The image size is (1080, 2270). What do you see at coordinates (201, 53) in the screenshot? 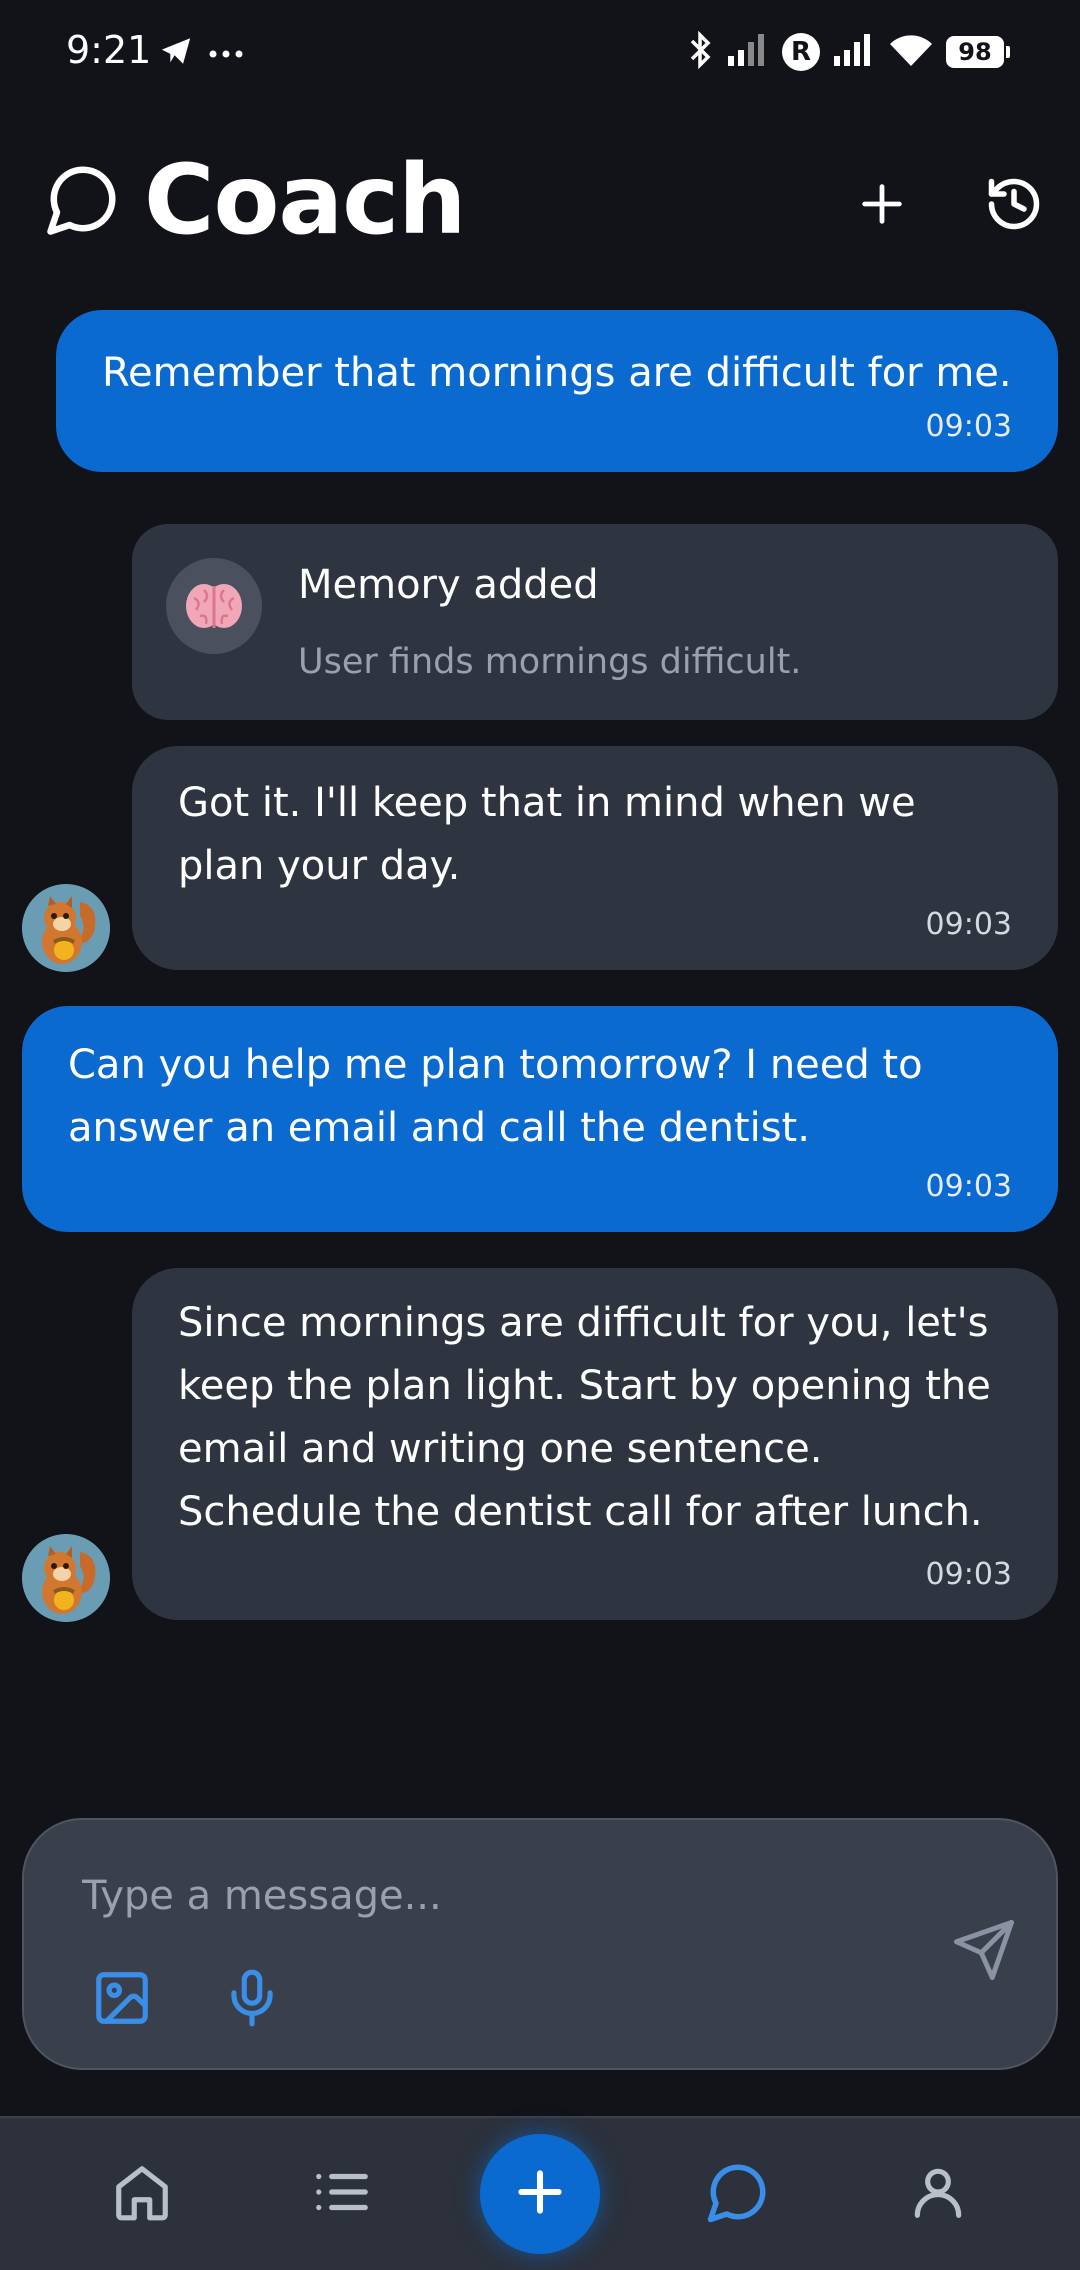
I see `status-left-icons` at bounding box center [201, 53].